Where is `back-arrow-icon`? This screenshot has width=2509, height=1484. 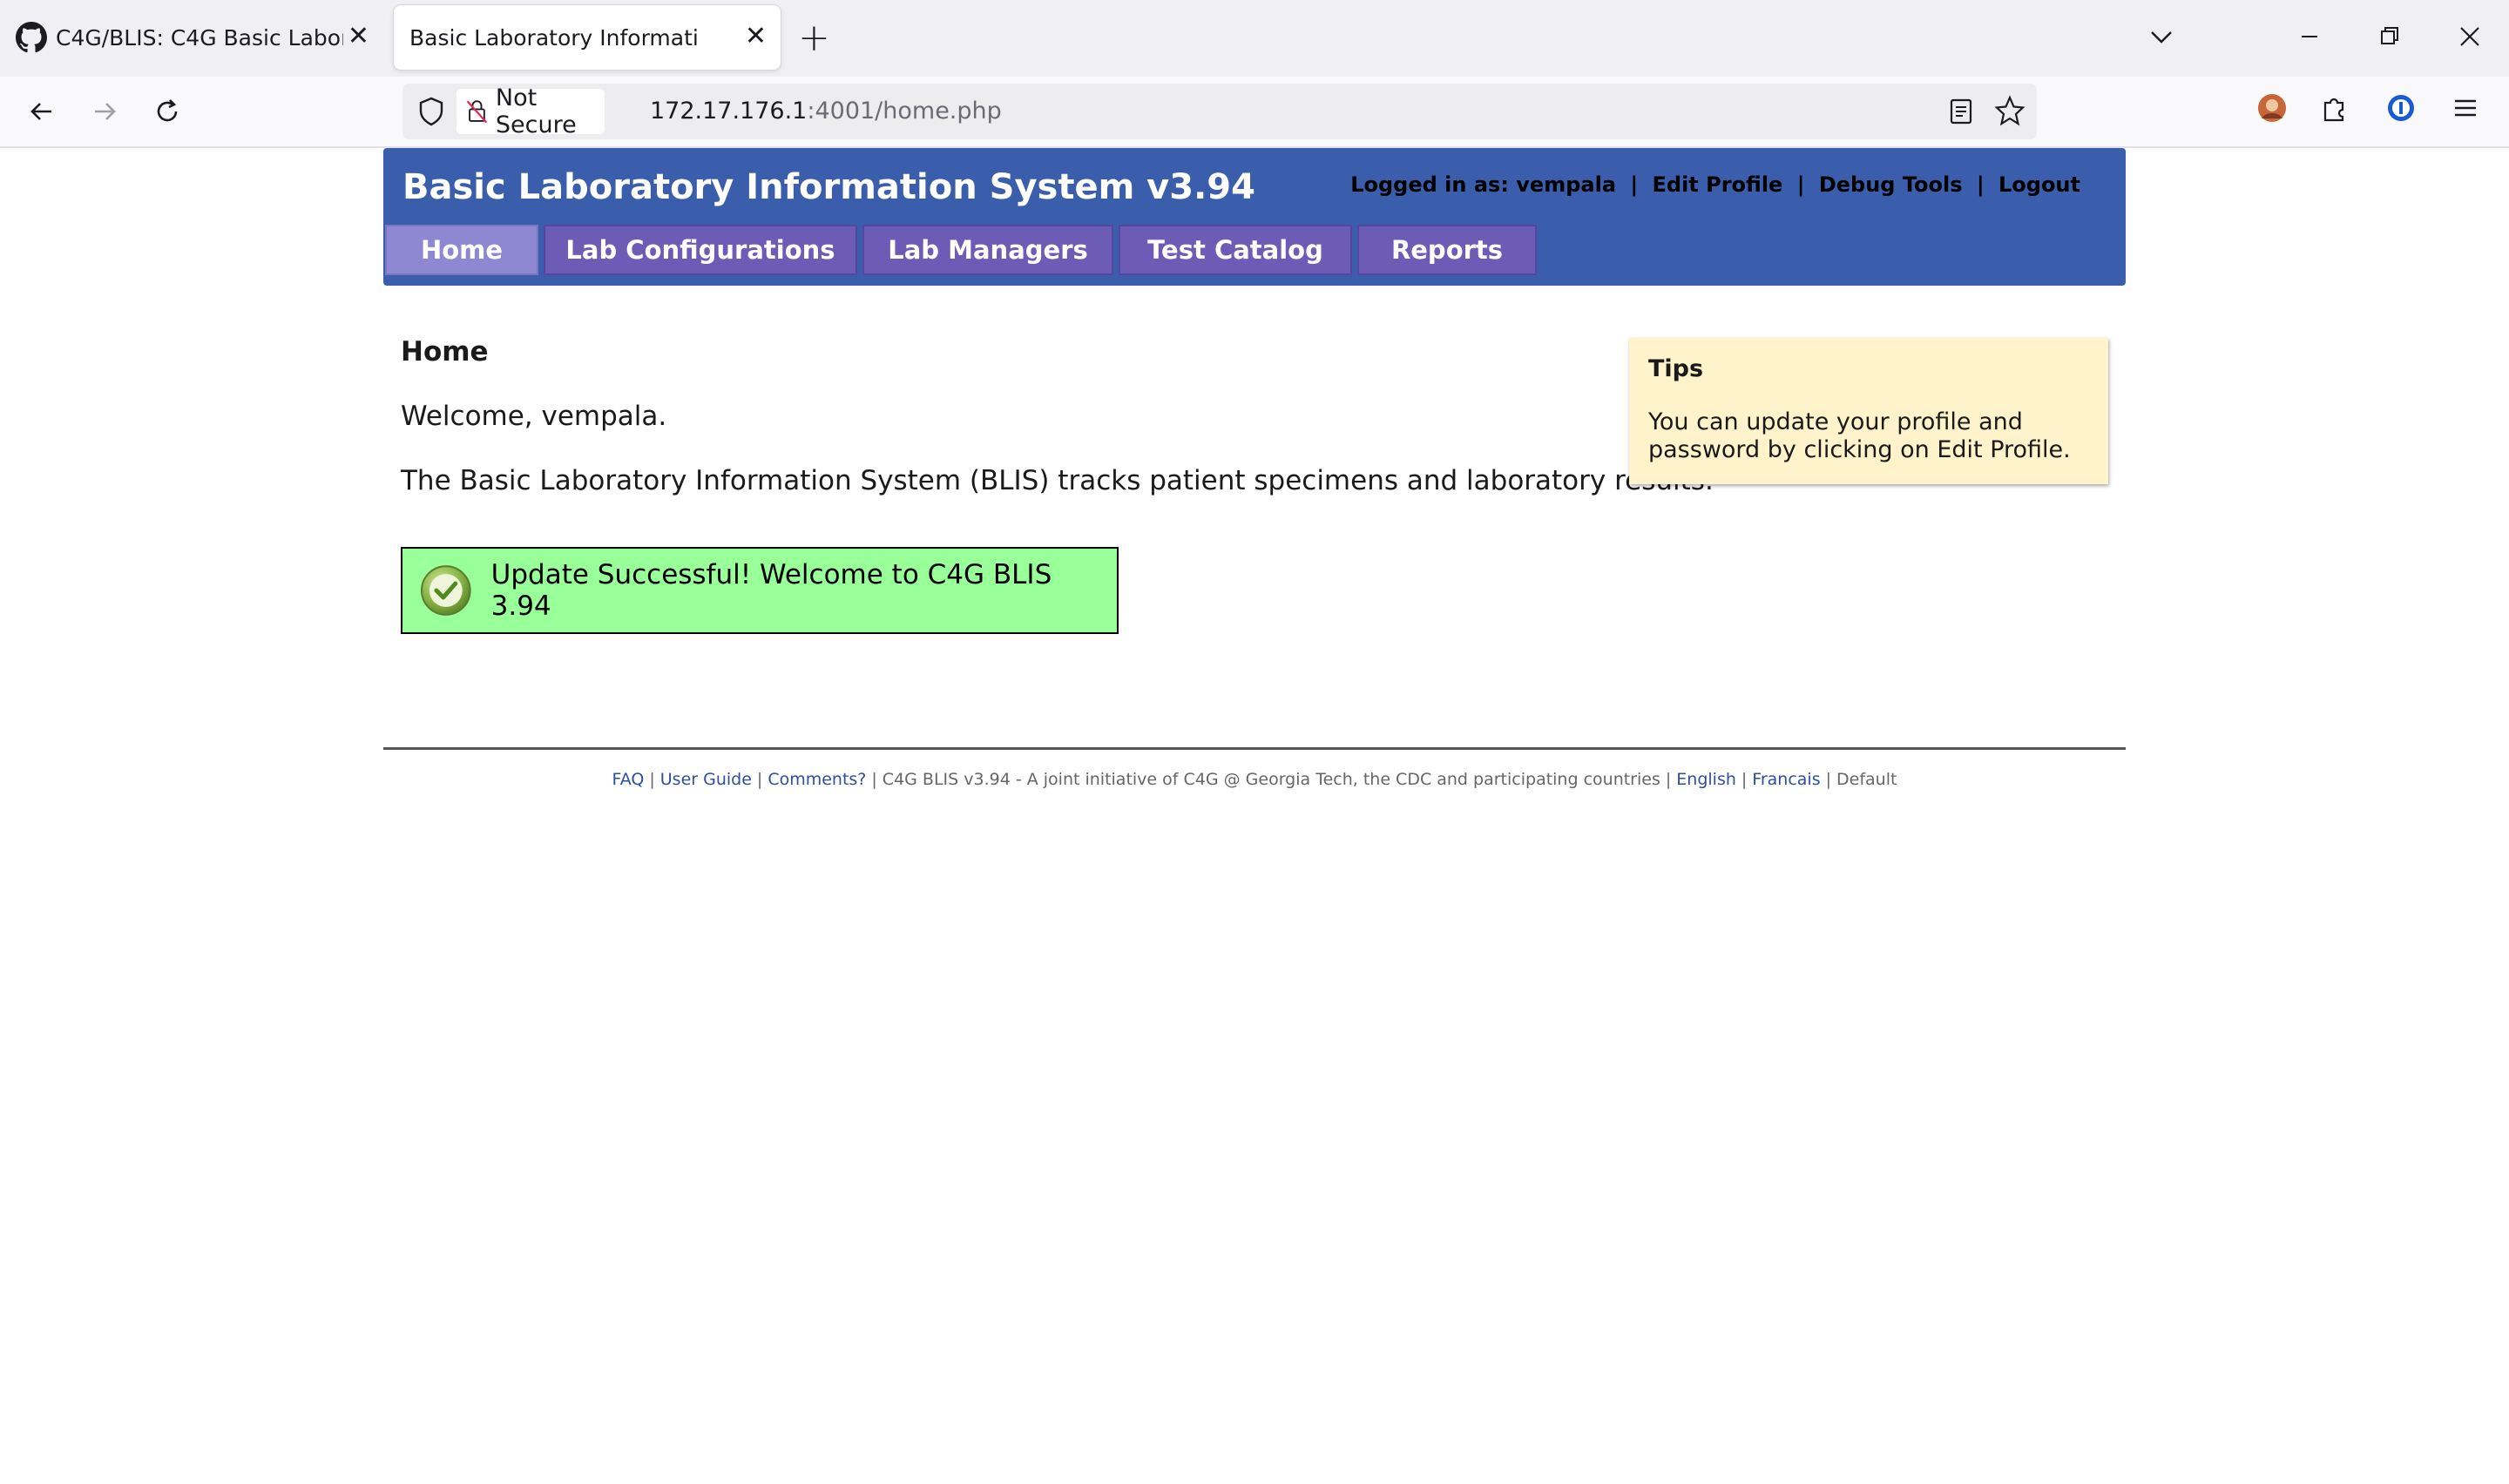 back-arrow-icon is located at coordinates (42, 112).